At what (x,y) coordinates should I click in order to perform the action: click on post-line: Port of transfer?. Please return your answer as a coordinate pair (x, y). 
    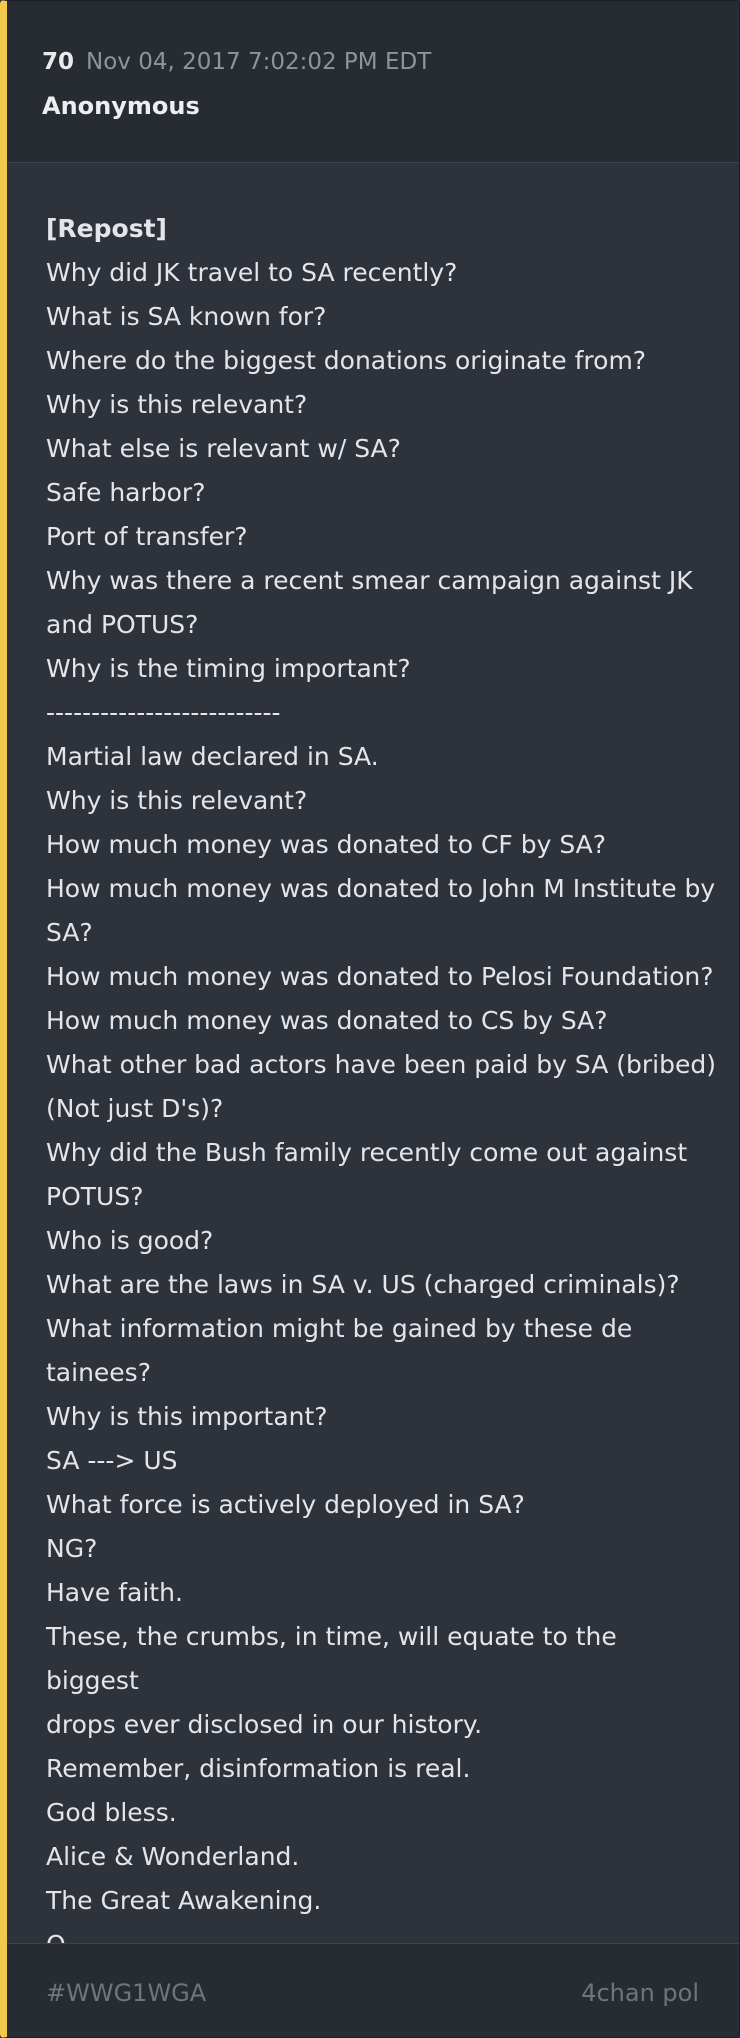
    Looking at the image, I should click on (147, 536).